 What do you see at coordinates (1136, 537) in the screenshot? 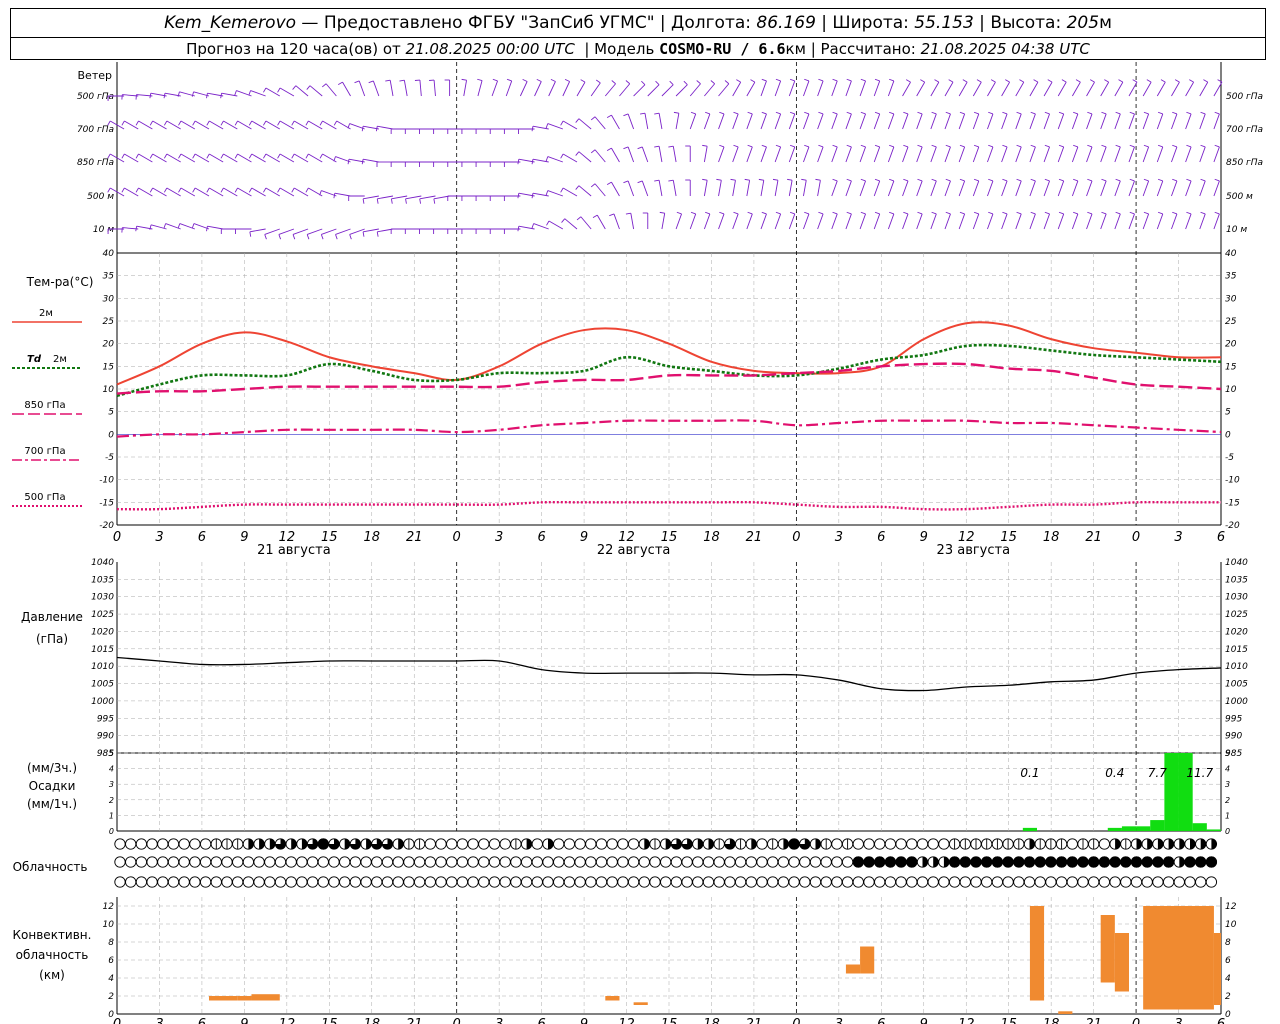
I see `x-tick-temp: 0` at bounding box center [1136, 537].